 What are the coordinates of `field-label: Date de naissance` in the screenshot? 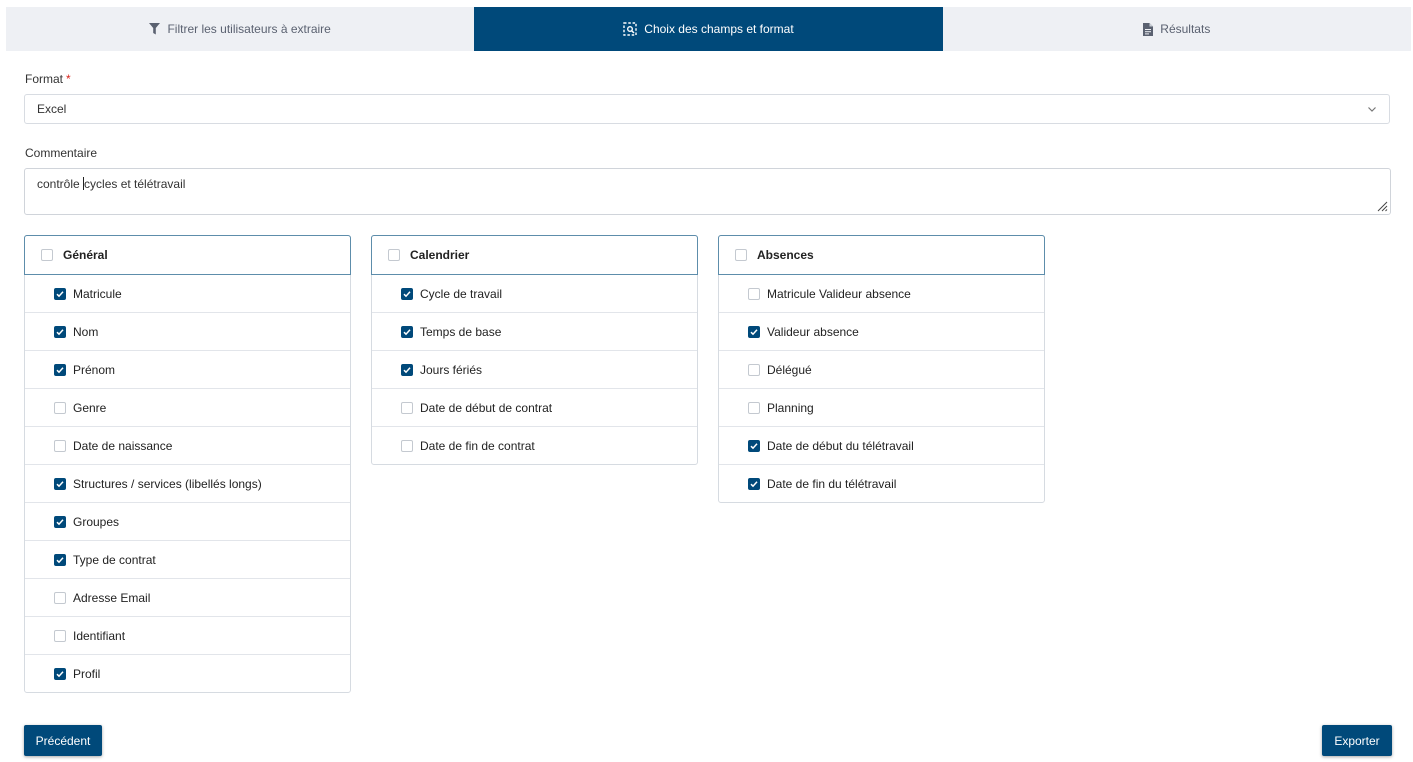 It's located at (123, 445).